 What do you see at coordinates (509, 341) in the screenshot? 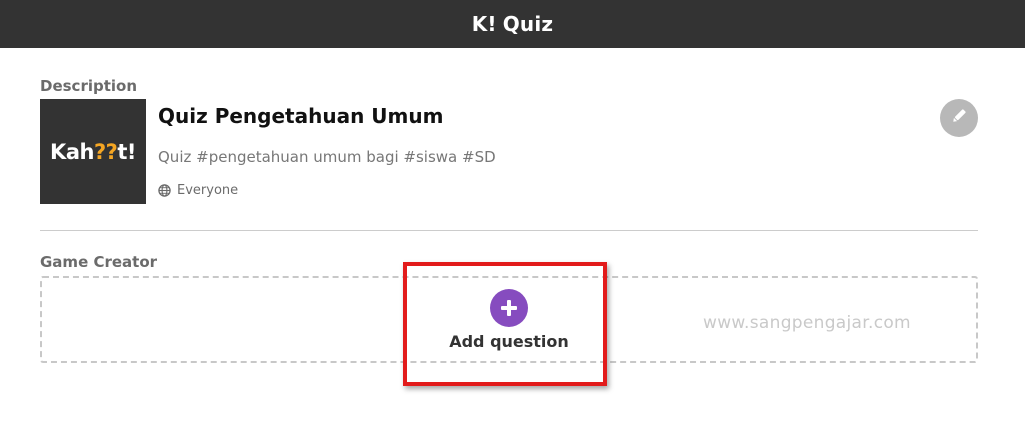
I see `add-question-label: Add question` at bounding box center [509, 341].